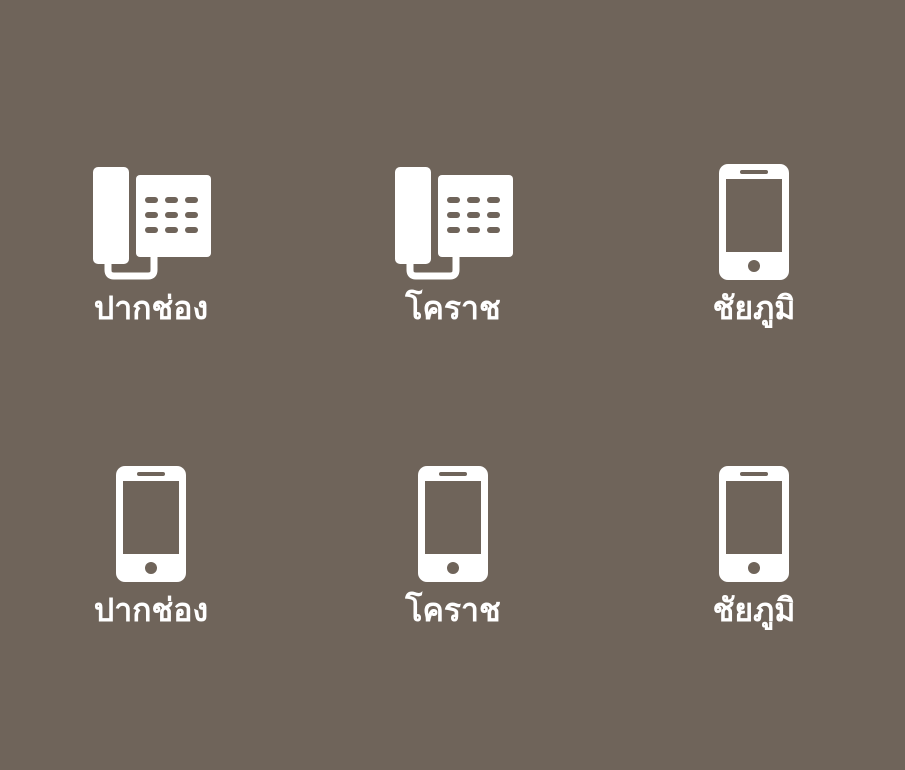 This screenshot has width=905, height=770. I want to click on contact-chaiyaphum-mobile-2: ชัยภูมิ, so click(754, 554).